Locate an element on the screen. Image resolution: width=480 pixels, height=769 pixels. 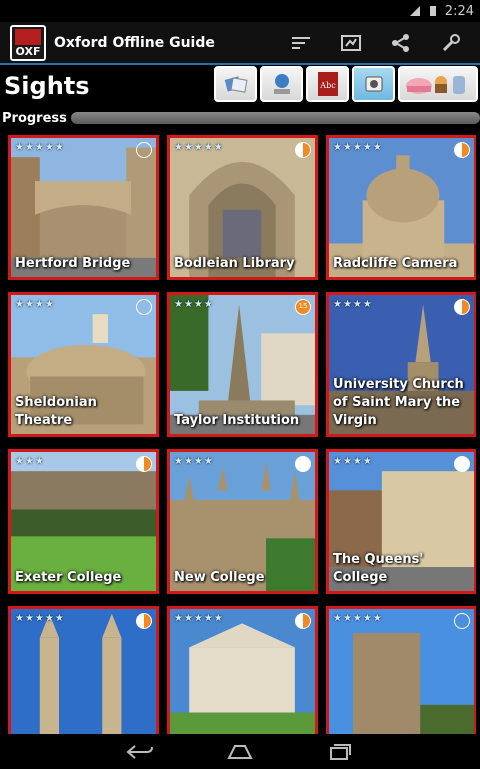
navigation-bar is located at coordinates (240, 751).